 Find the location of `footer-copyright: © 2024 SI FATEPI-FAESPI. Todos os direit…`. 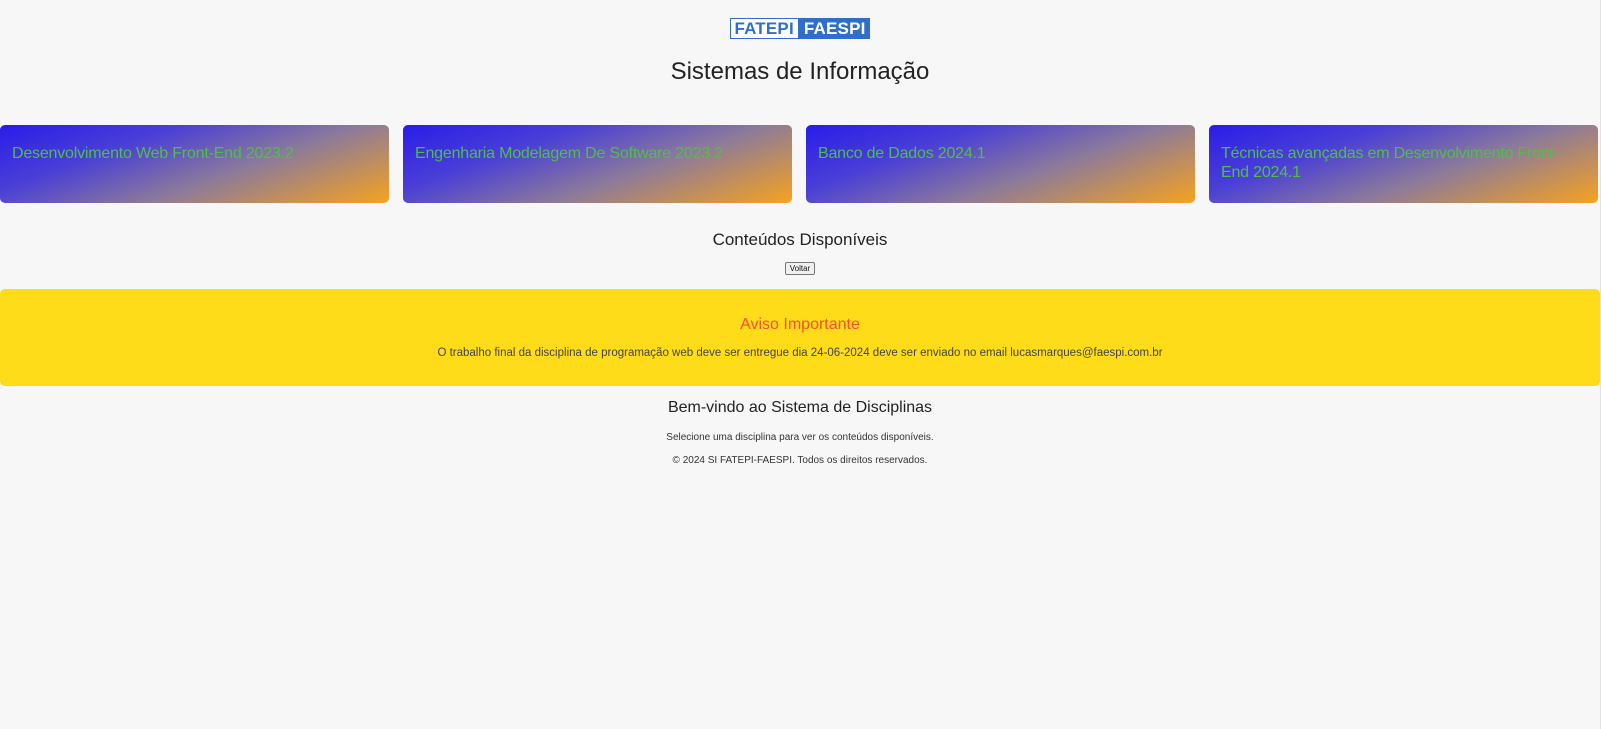

footer-copyright: © 2024 SI FATEPI-FAESPI. Todos os direit… is located at coordinates (800, 460).